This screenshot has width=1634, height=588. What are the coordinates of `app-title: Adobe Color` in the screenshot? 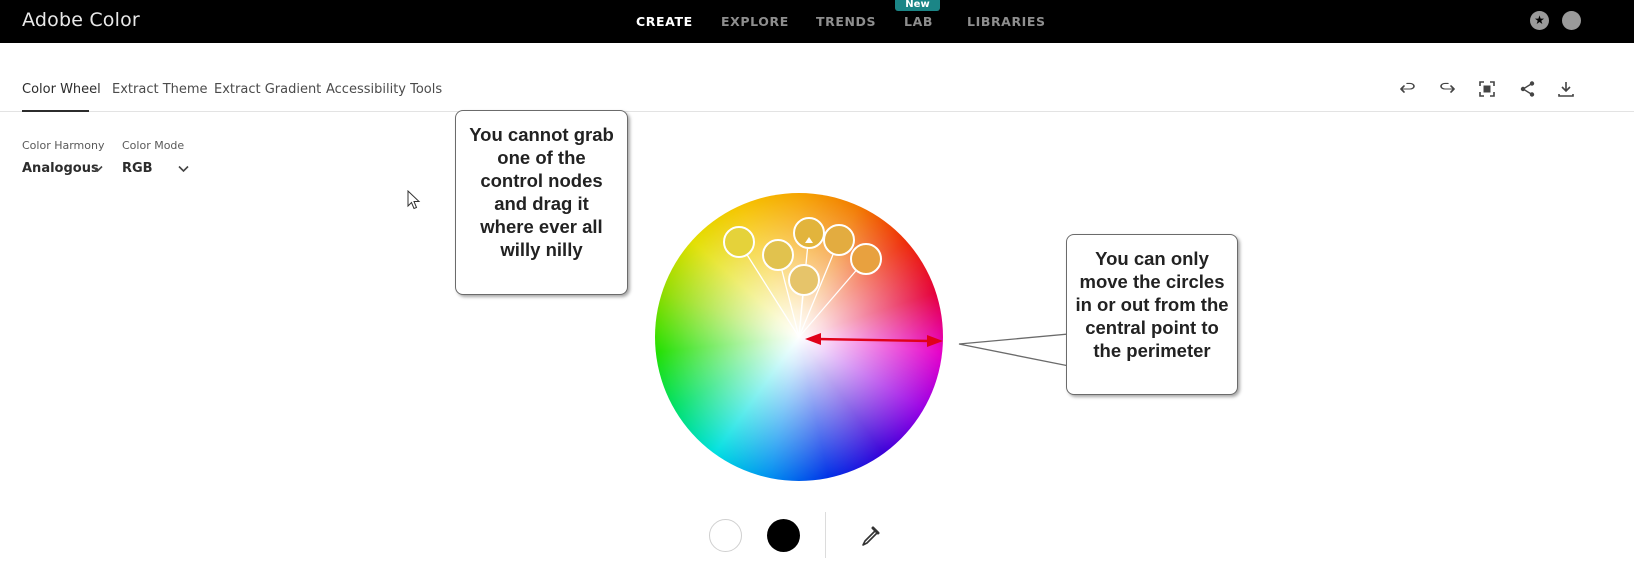 It's located at (81, 20).